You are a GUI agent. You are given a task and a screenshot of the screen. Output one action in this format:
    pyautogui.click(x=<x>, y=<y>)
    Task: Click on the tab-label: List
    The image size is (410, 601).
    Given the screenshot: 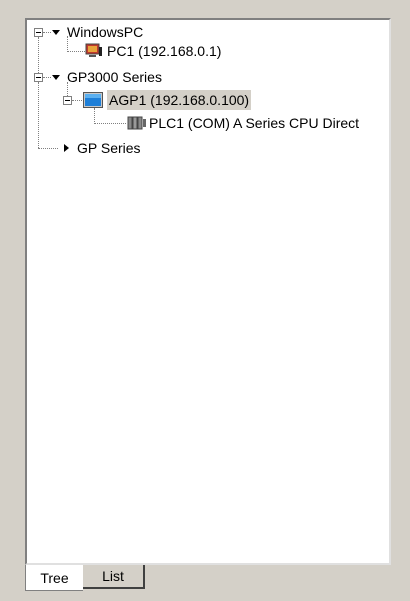 What is the action you would take?
    pyautogui.click(x=113, y=576)
    